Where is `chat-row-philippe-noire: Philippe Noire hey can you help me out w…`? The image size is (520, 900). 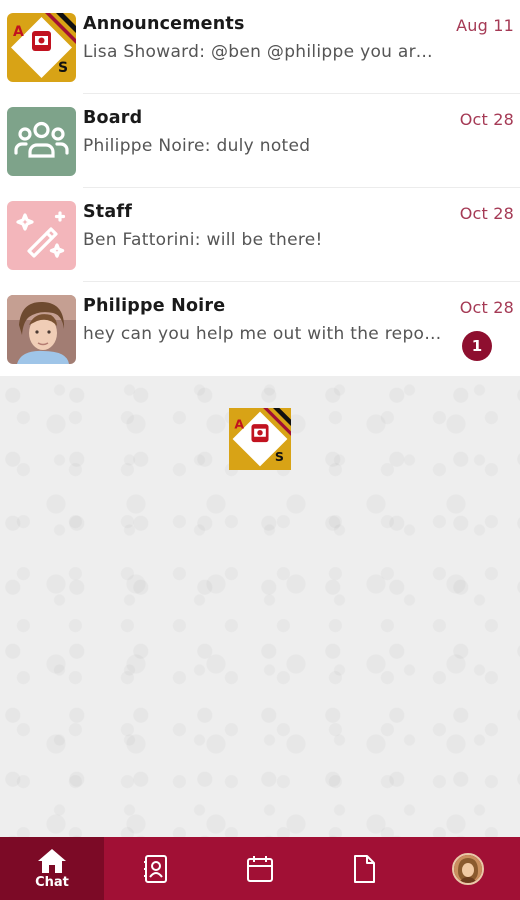 chat-row-philippe-noire: Philippe Noire hey can you help me out w… is located at coordinates (260, 329).